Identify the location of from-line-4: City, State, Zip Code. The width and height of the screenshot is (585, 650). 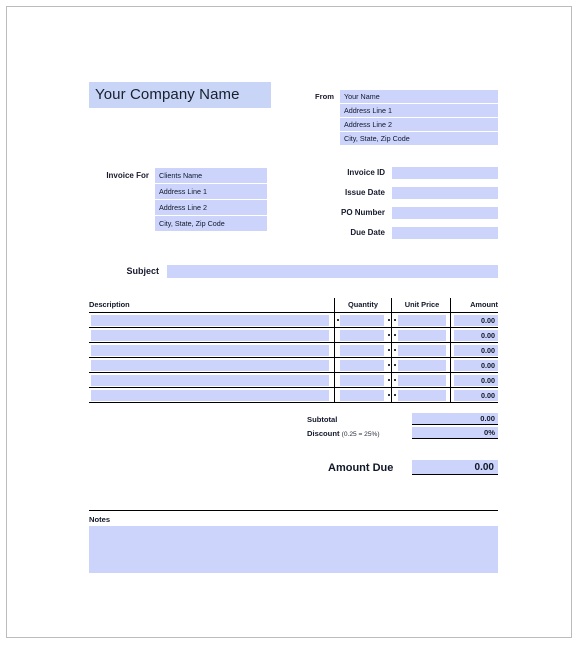
(419, 138).